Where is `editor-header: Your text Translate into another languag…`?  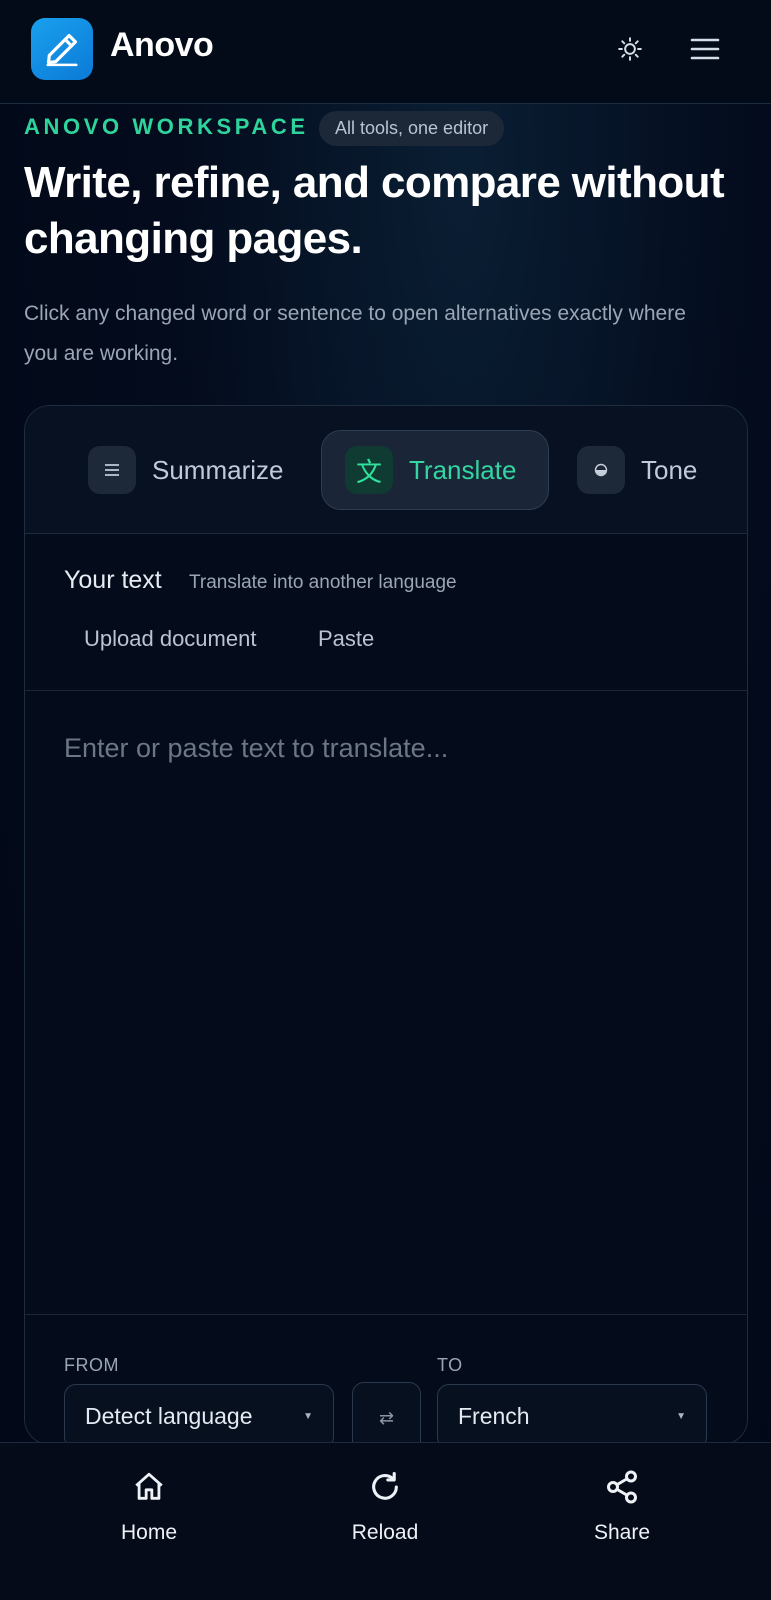 editor-header: Your text Translate into another languag… is located at coordinates (386, 612).